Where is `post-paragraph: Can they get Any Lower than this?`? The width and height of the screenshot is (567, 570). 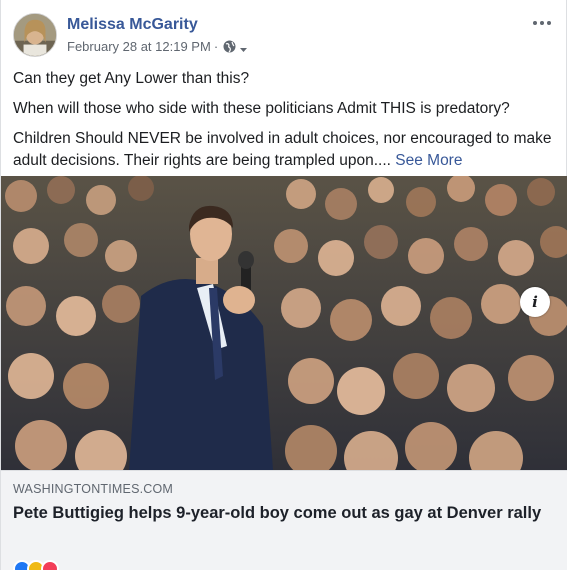
post-paragraph: Can they get Any Lower than this? is located at coordinates (131, 78).